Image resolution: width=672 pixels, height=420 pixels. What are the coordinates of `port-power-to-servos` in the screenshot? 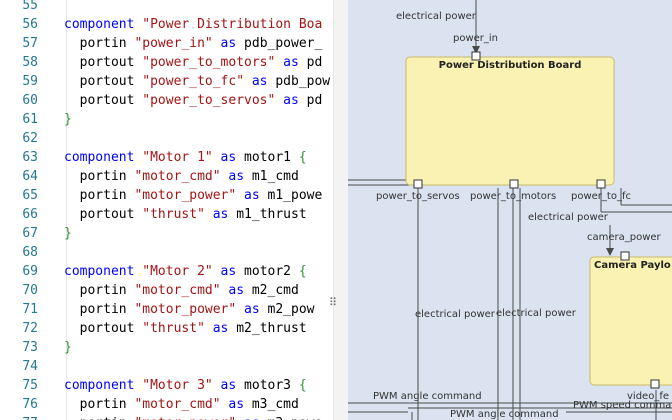 It's located at (418, 184).